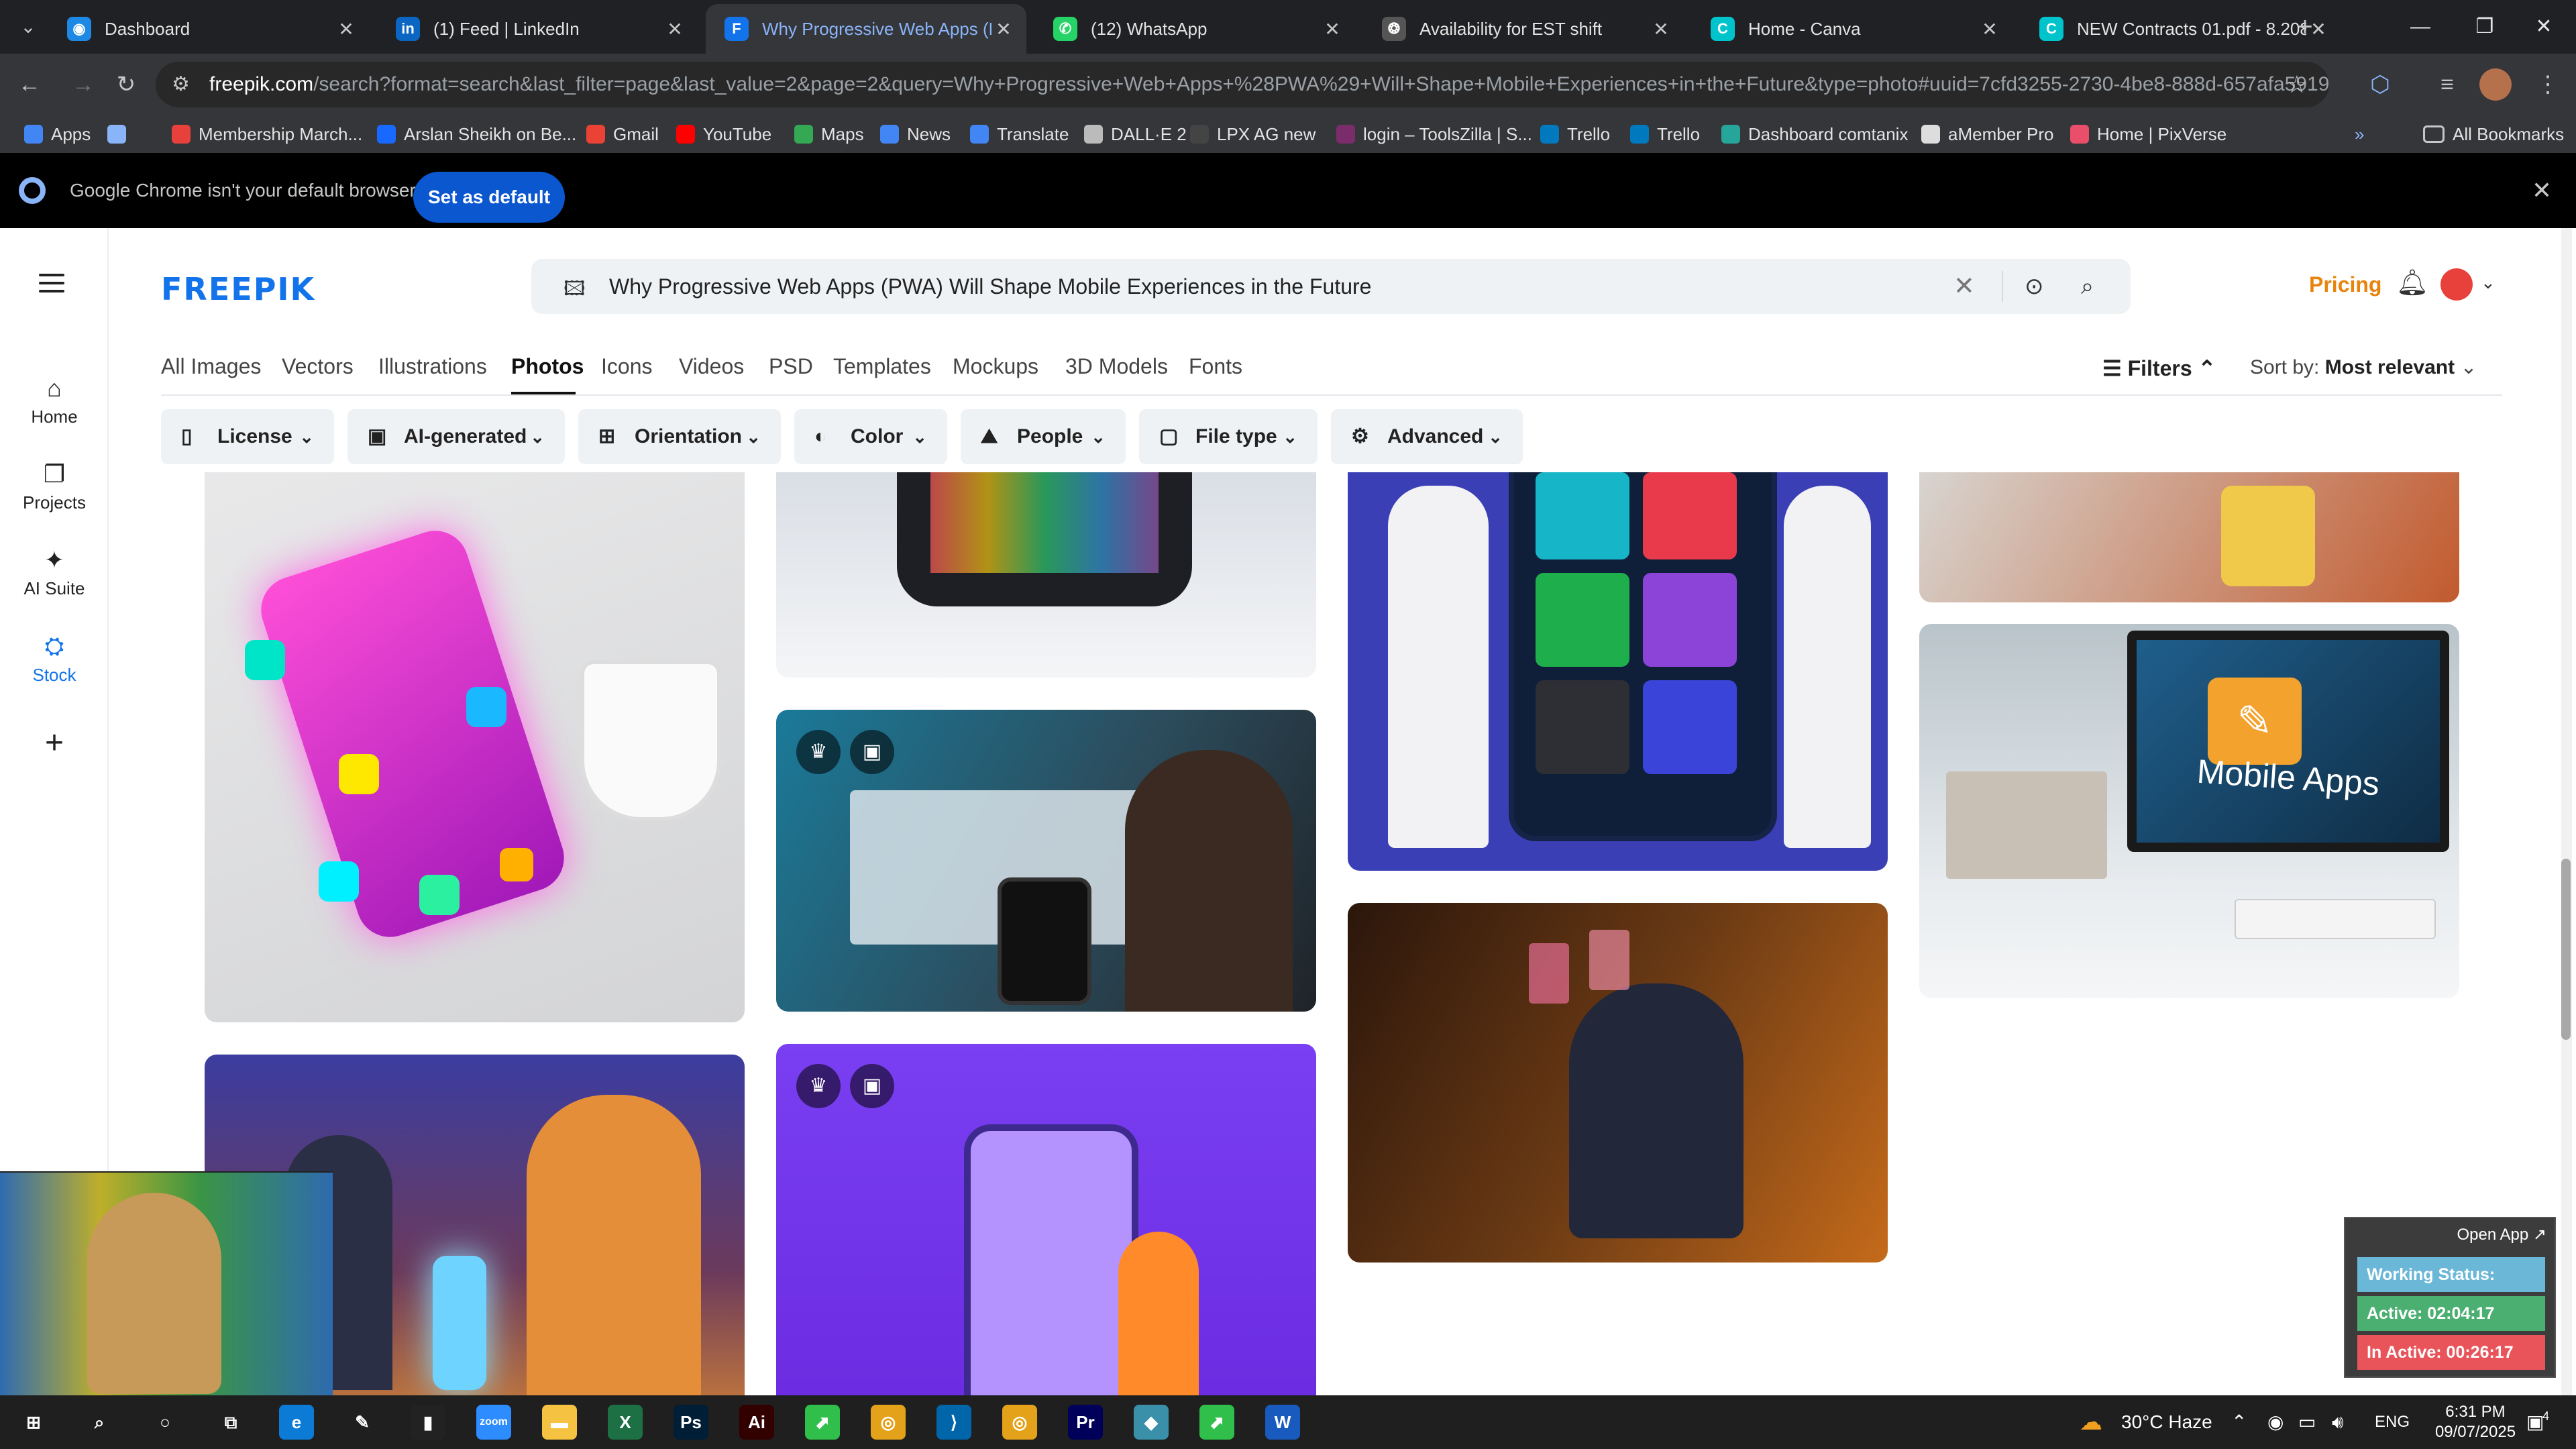  Describe the element at coordinates (2566, 949) in the screenshot. I see `scrollbar-thumb` at that location.